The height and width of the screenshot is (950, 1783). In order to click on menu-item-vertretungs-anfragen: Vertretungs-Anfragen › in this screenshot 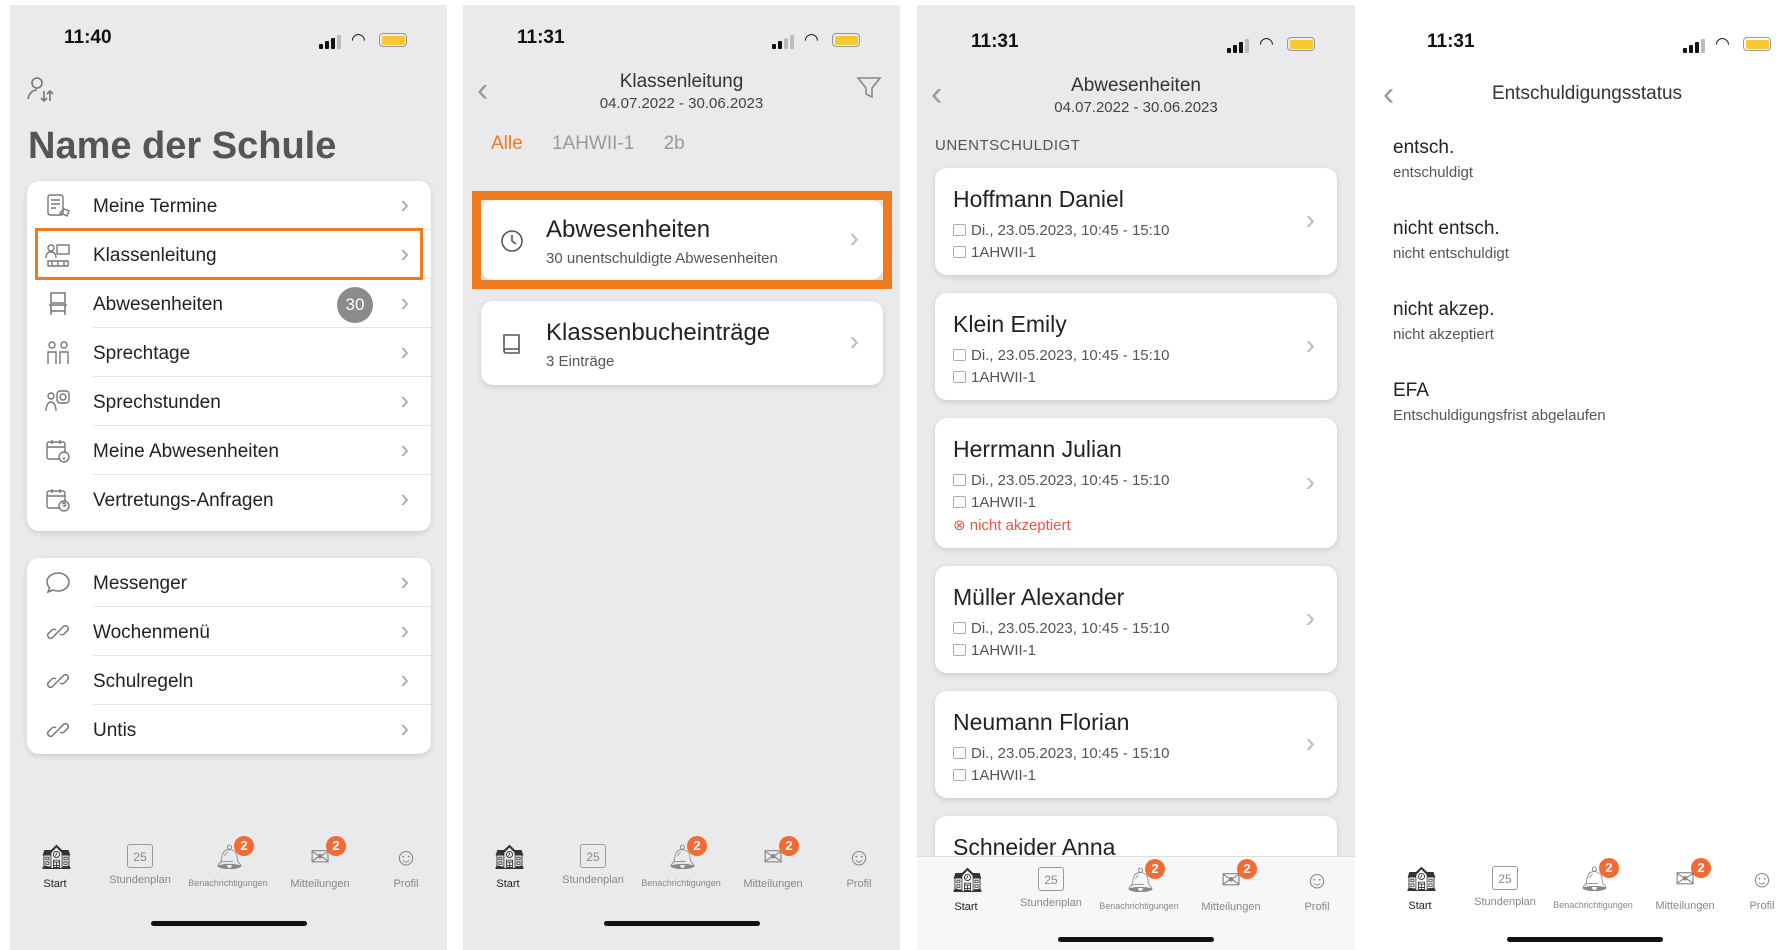, I will do `click(229, 499)`.